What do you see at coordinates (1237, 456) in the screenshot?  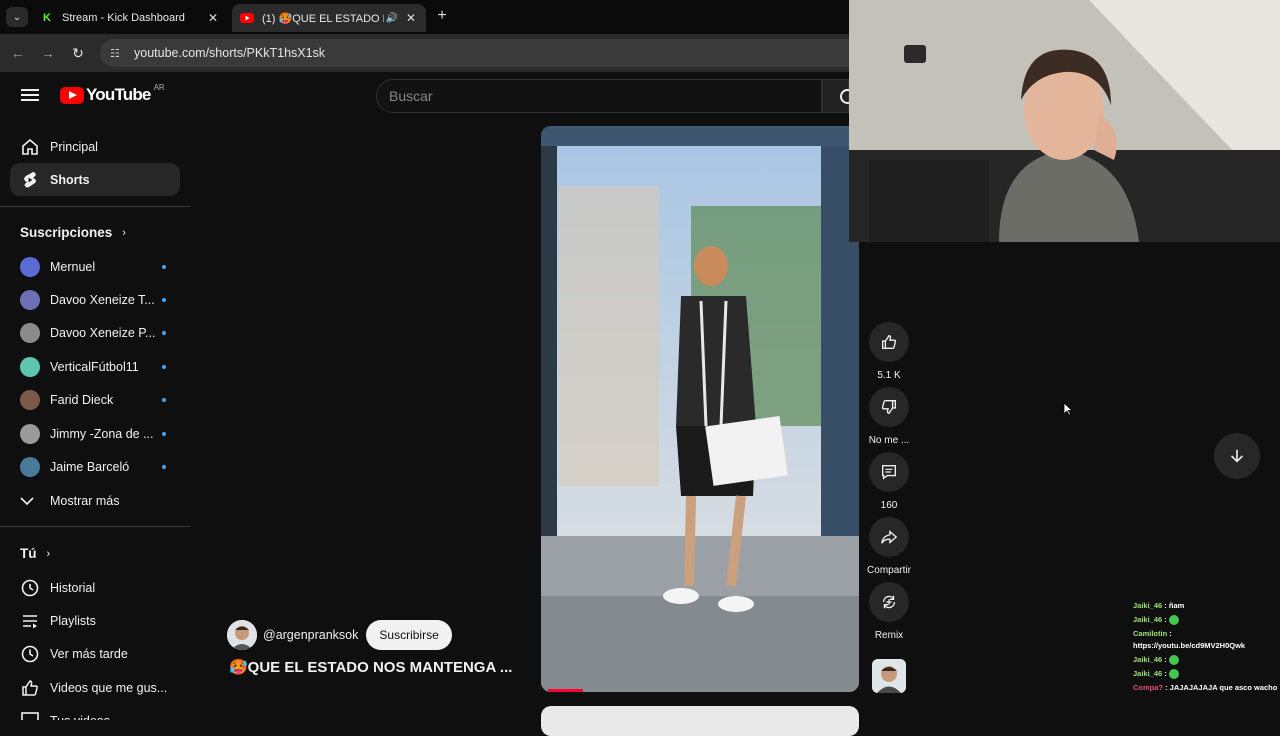 I see `next-short-button` at bounding box center [1237, 456].